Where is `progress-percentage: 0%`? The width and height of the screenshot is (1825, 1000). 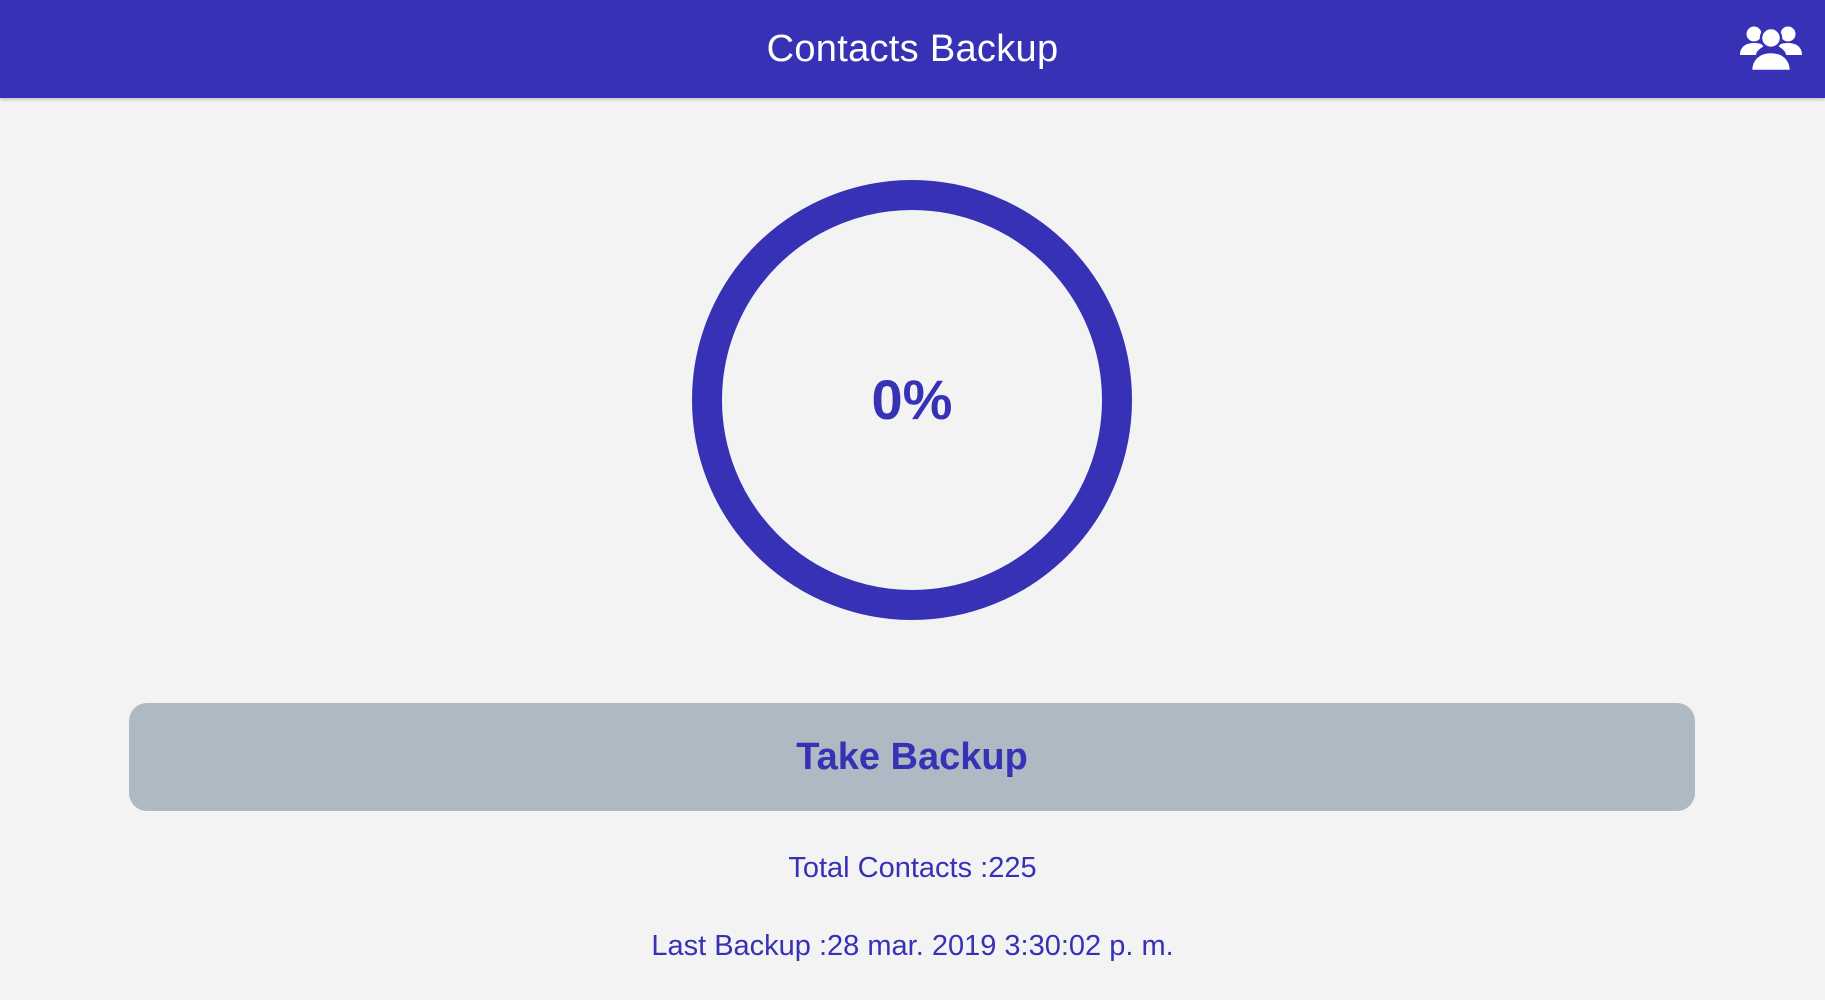
progress-percentage: 0% is located at coordinates (912, 399).